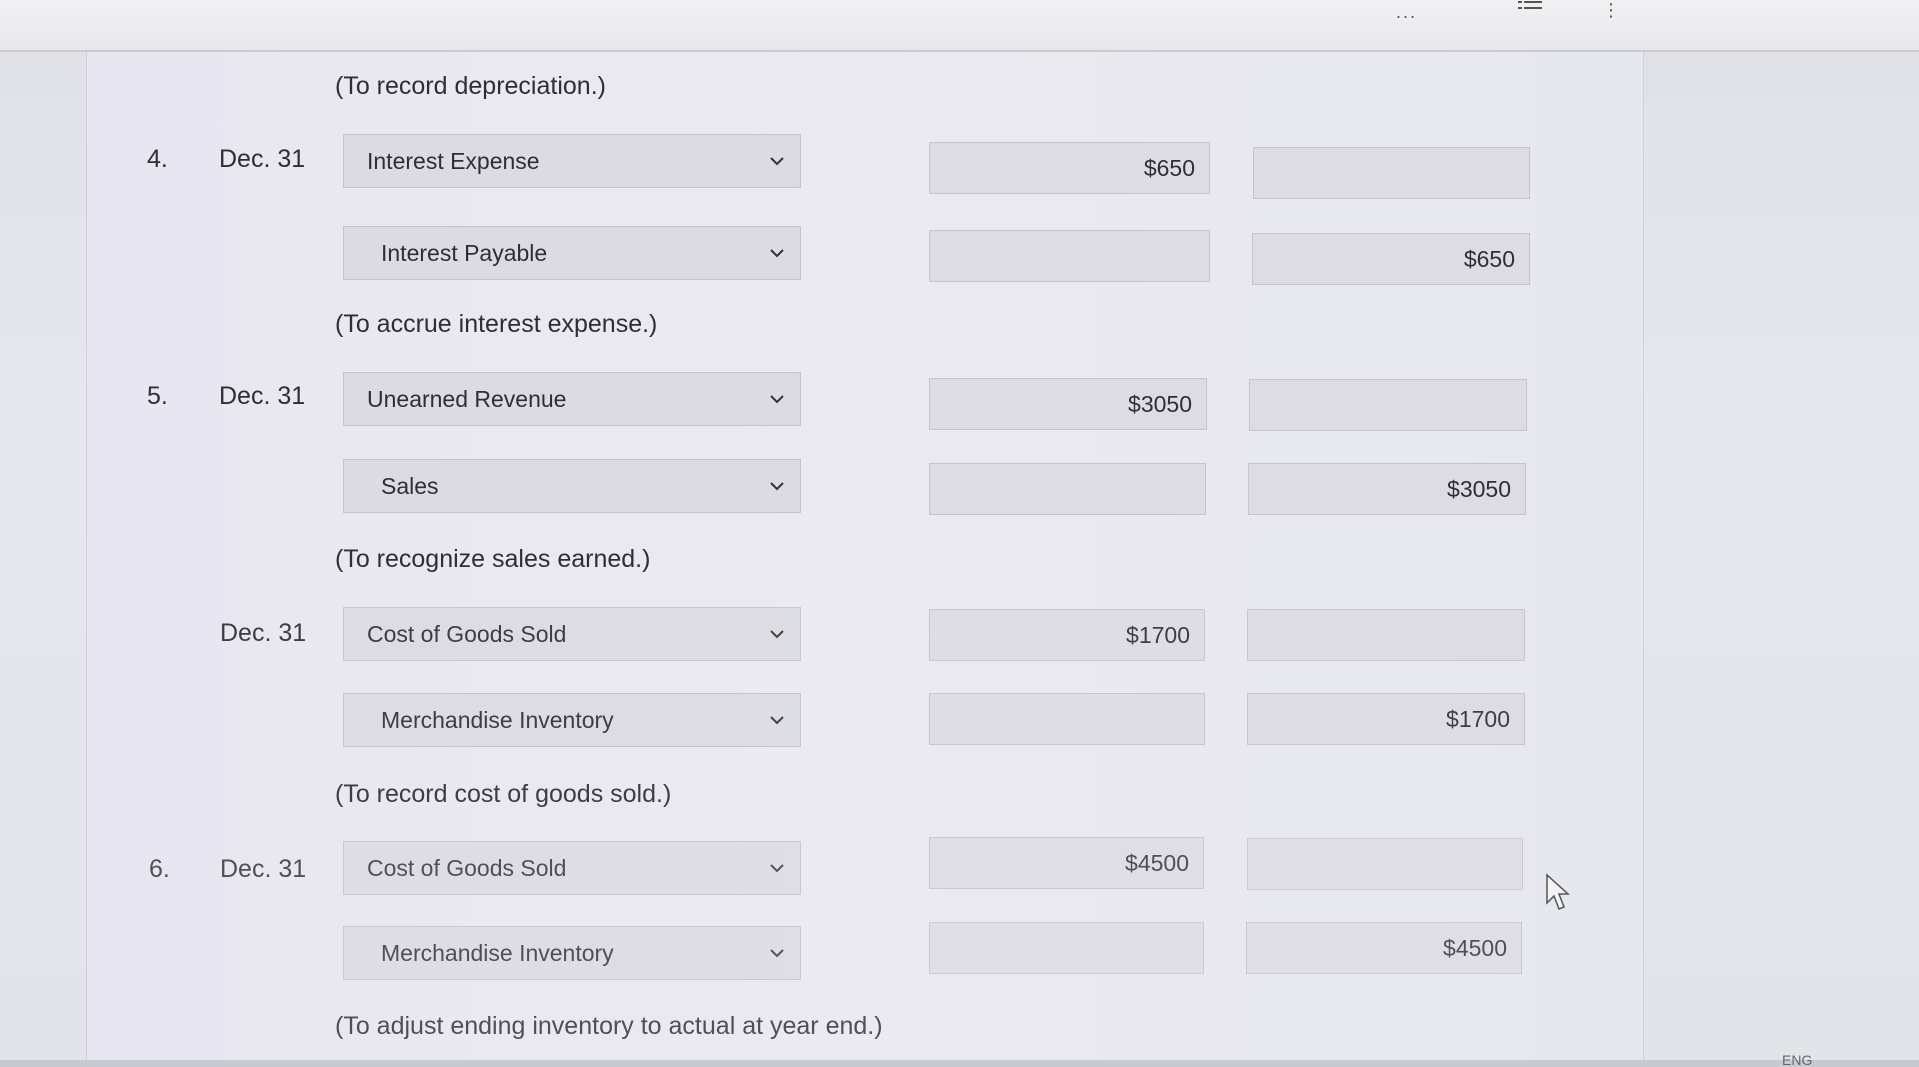 The width and height of the screenshot is (1919, 1067). I want to click on debit-account-select: Unearned Revenue, so click(572, 399).